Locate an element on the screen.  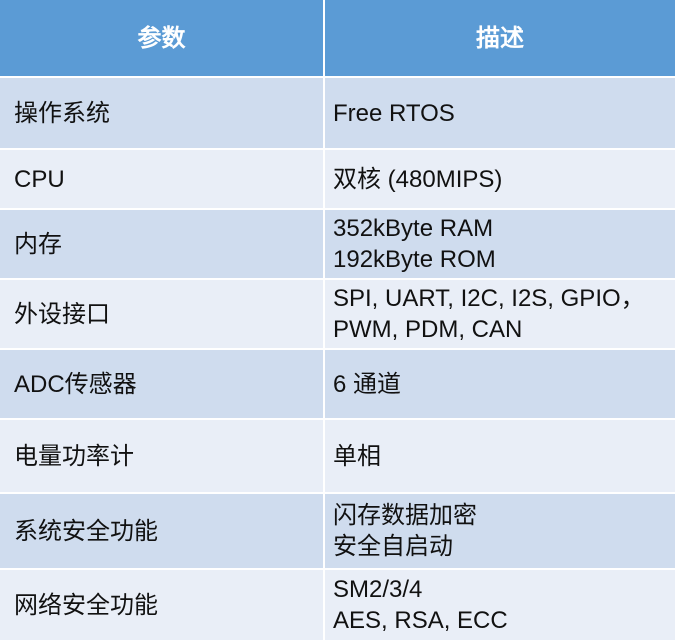
param-label: 电量功率计 is located at coordinates (74, 456).